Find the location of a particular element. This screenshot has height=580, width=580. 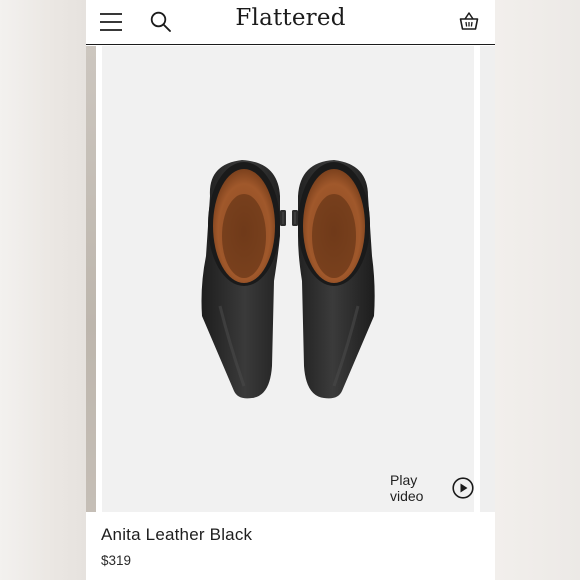

product-name: Anita Leather Black is located at coordinates (176, 535).